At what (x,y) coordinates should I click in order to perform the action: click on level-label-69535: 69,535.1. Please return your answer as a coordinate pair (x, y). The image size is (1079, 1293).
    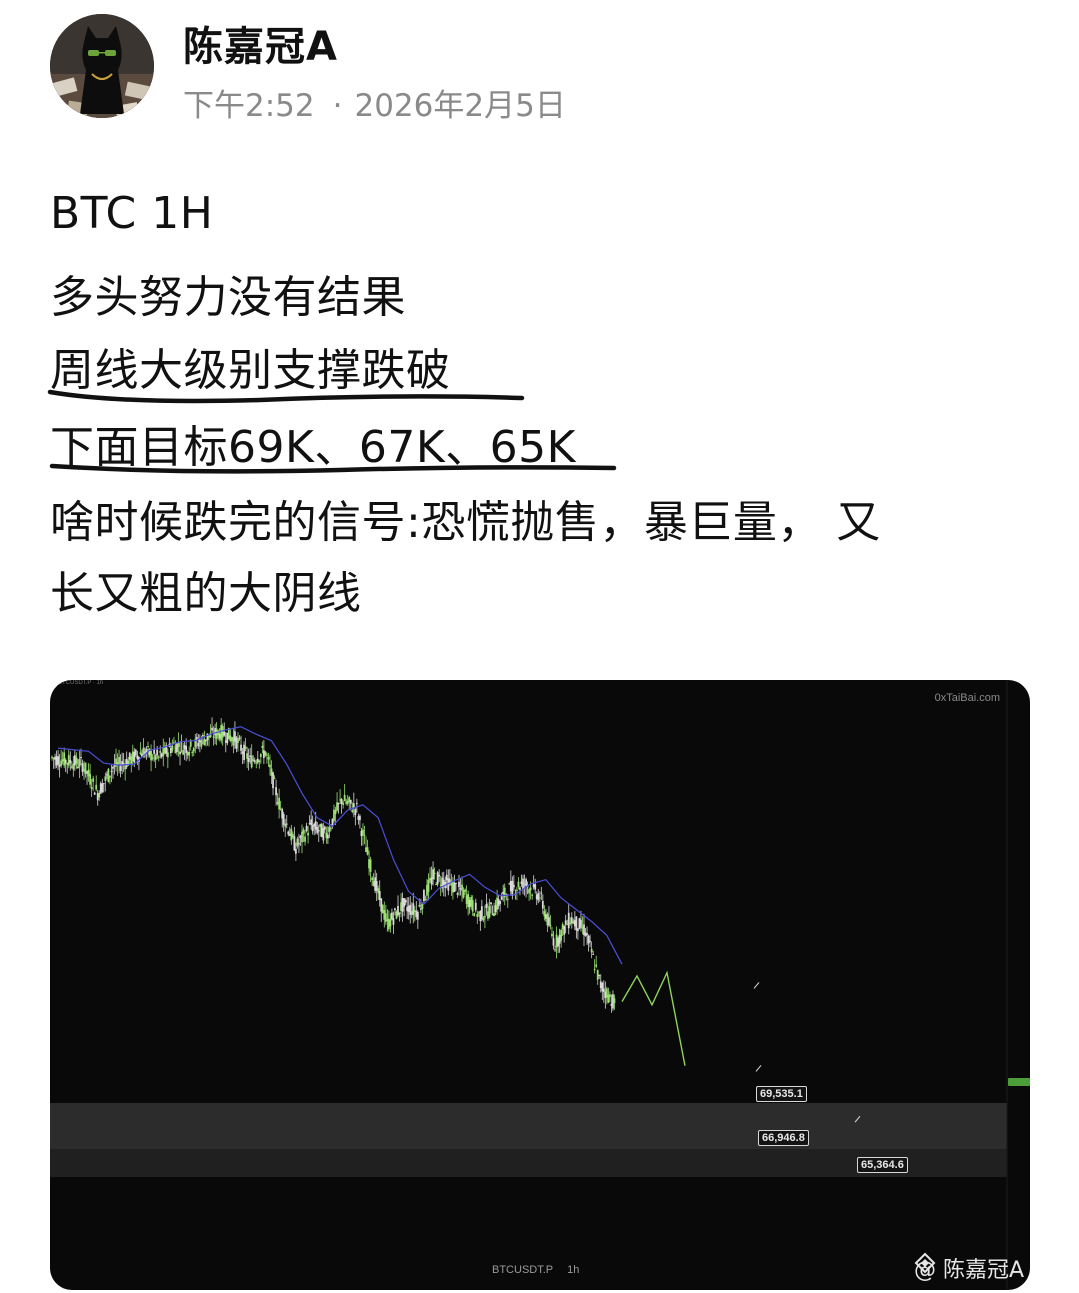
    Looking at the image, I should click on (781, 1094).